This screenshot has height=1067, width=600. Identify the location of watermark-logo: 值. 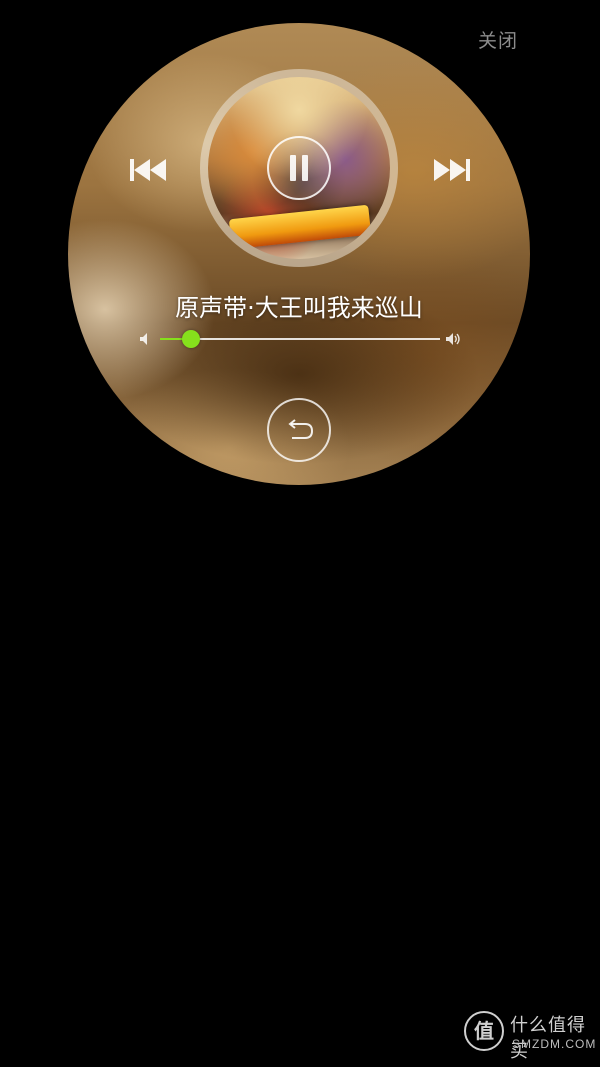
(484, 1031).